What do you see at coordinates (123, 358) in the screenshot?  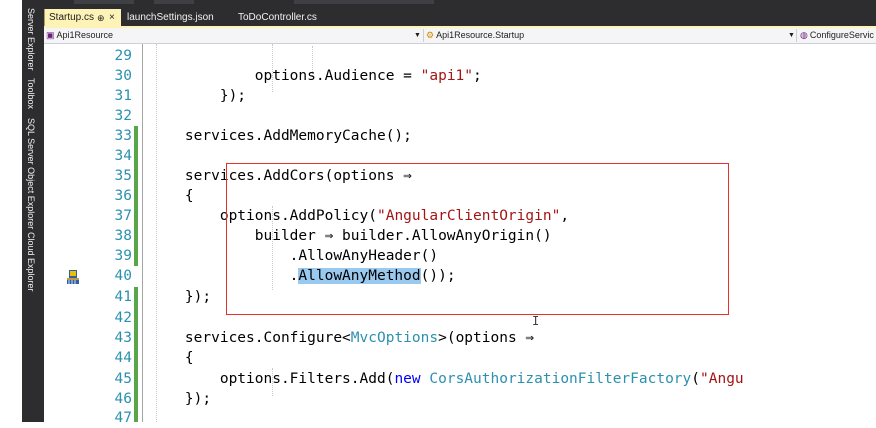 I see `line-number: 44` at bounding box center [123, 358].